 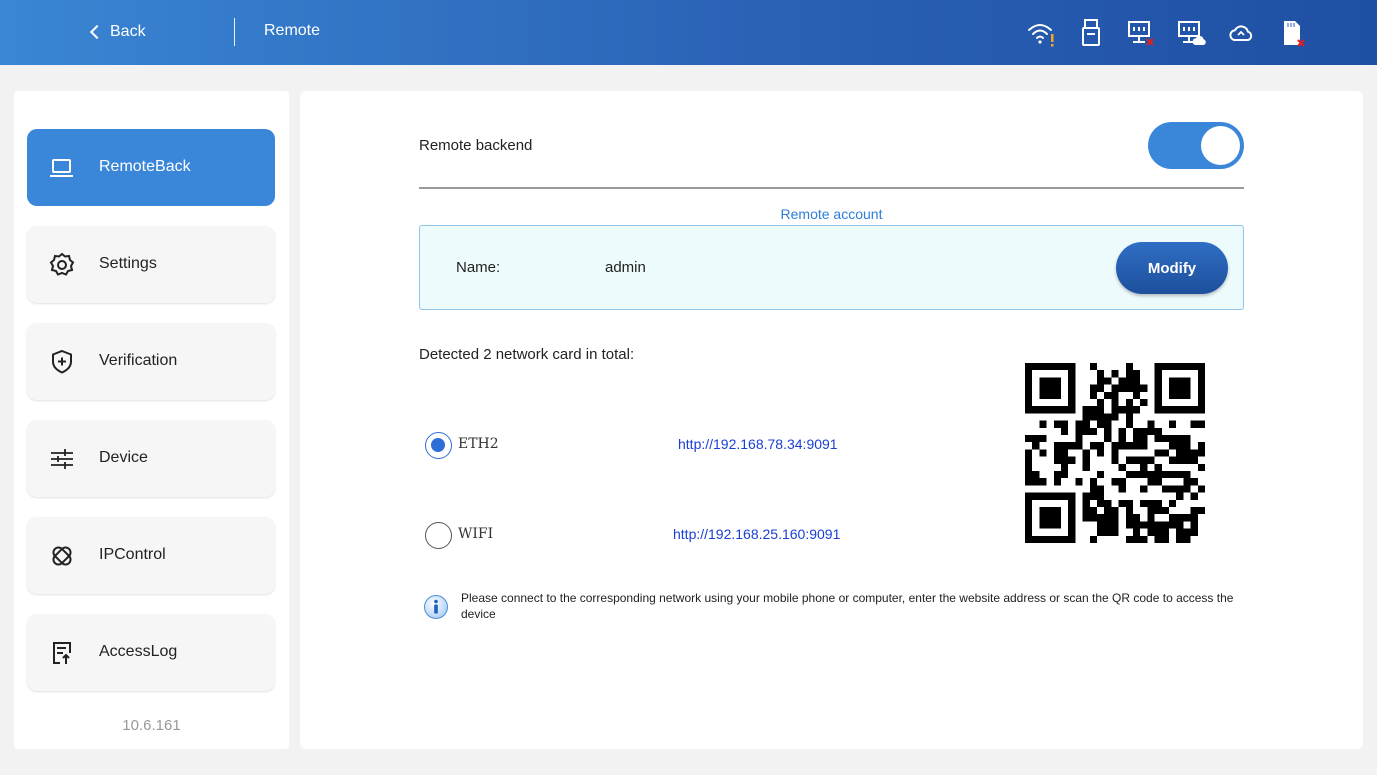 What do you see at coordinates (138, 651) in the screenshot?
I see `sidebar-item-label: AccessLog` at bounding box center [138, 651].